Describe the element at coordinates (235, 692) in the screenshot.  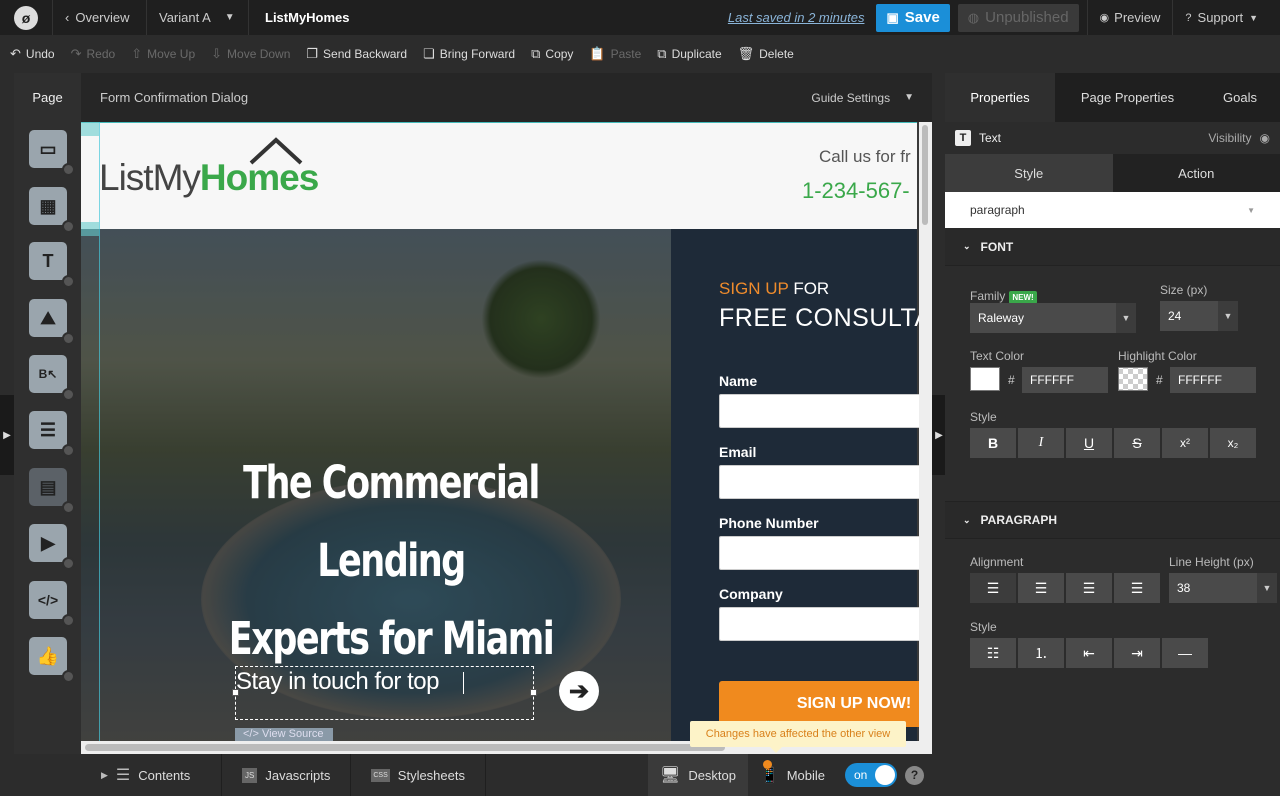
I see `resize-handle-left` at that location.